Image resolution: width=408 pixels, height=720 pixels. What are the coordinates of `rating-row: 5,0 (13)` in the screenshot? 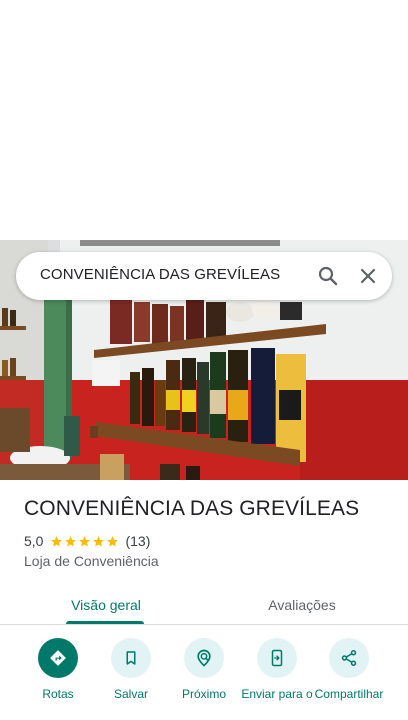 It's located at (87, 541).